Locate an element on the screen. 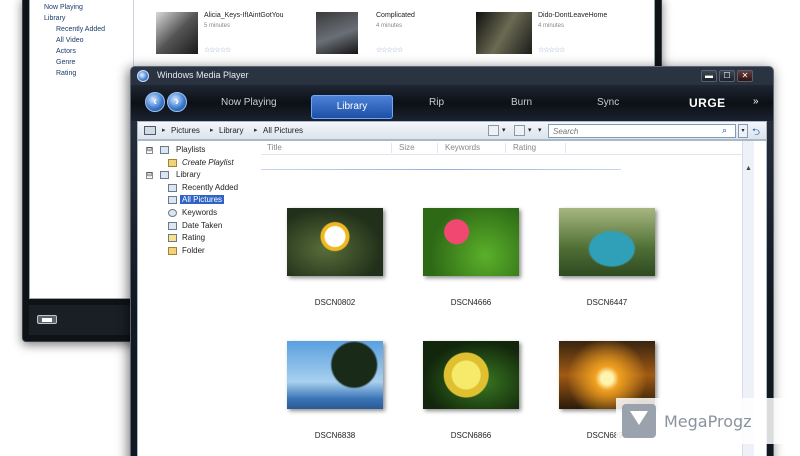 This screenshot has width=800, height=456. tree-label-selected: All Pictures is located at coordinates (202, 200).